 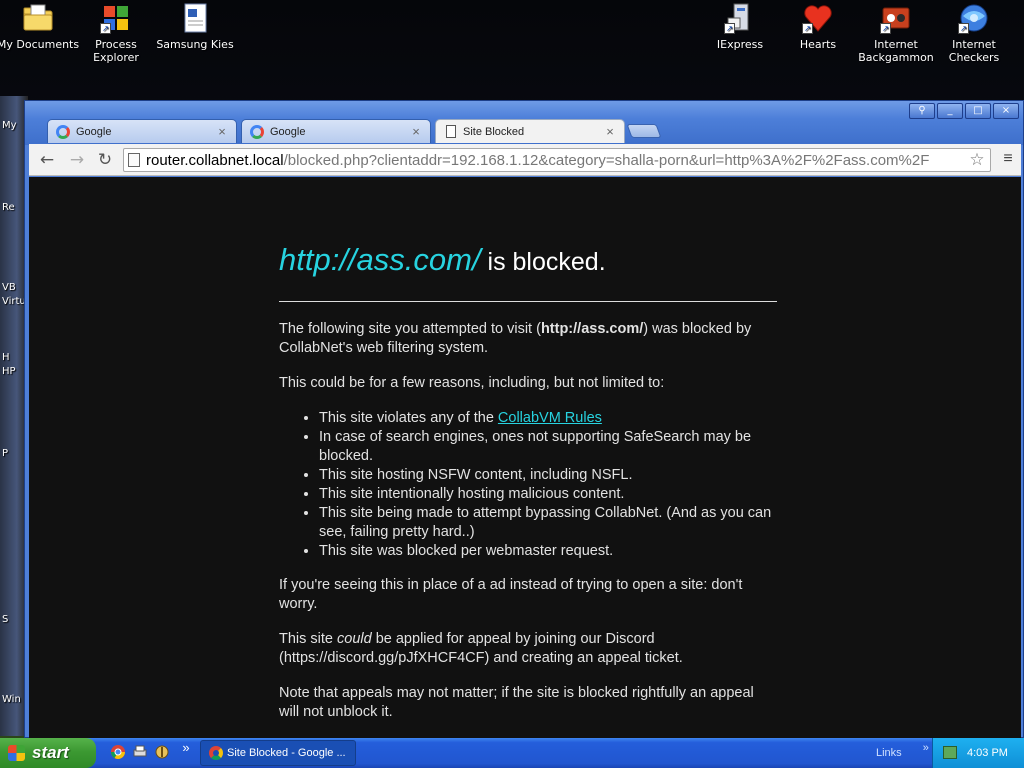 I want to click on quicklaunch-overflow-icon: », so click(x=186, y=748).